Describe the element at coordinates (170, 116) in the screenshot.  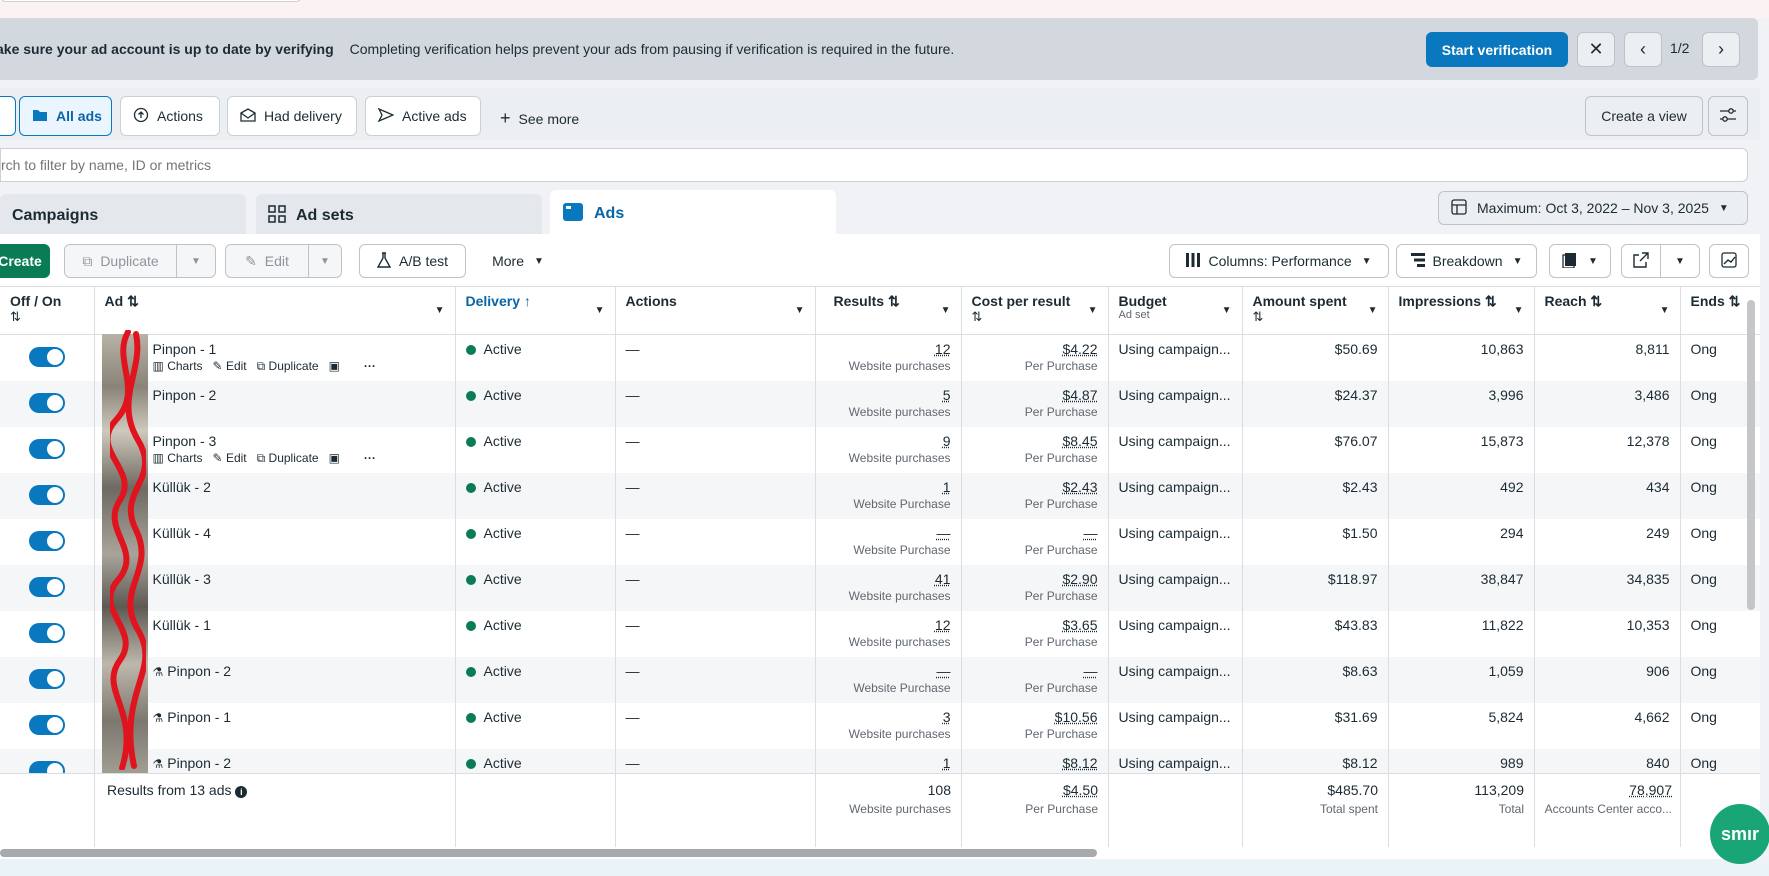
I see `filter-pill-actions: Actions` at that location.